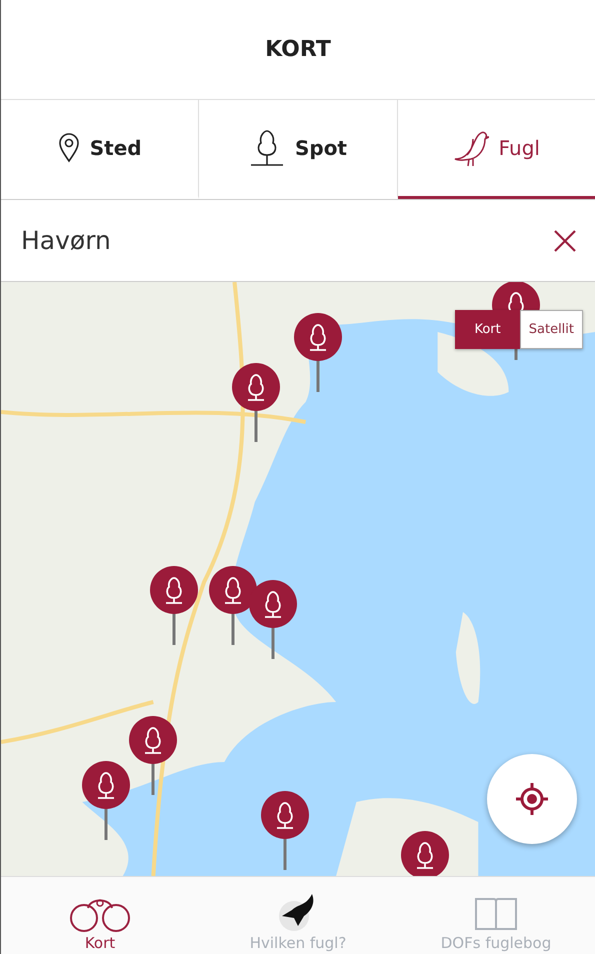  What do you see at coordinates (551, 329) in the screenshot?
I see `map-type-button: Satellit` at bounding box center [551, 329].